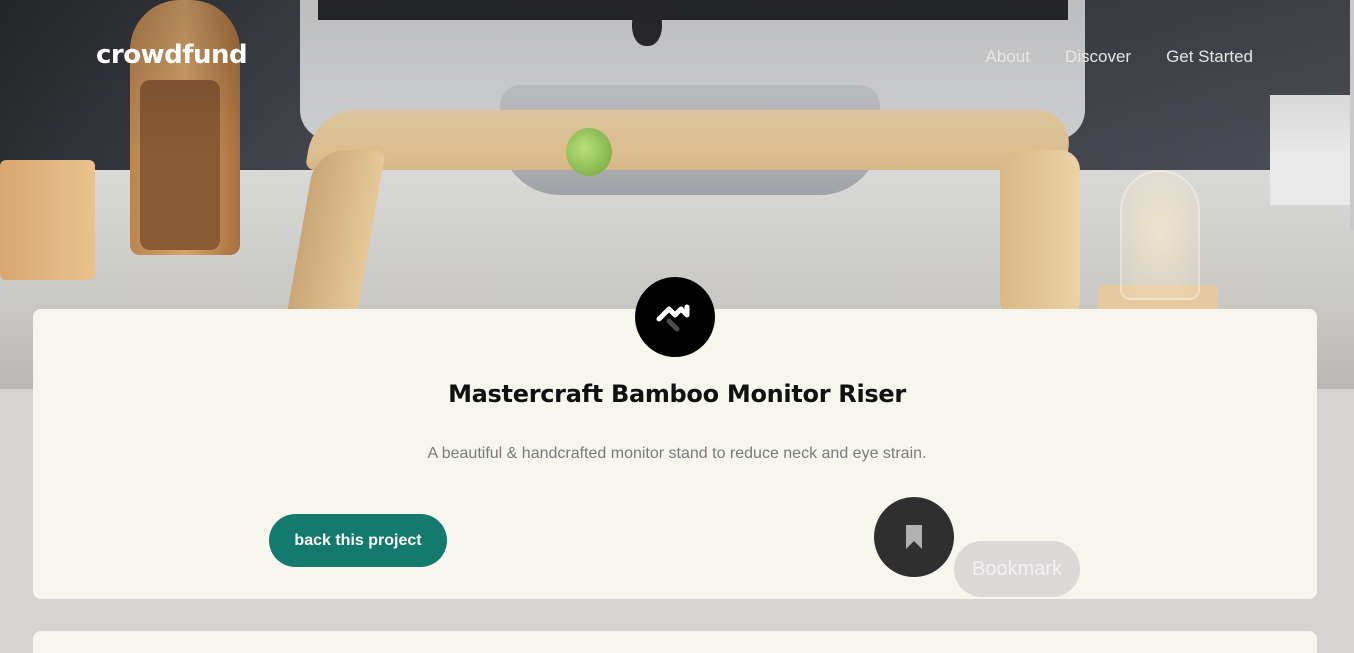 The image size is (1354, 653). Describe the element at coordinates (1098, 57) in the screenshot. I see `nav-discover: Discover` at that location.